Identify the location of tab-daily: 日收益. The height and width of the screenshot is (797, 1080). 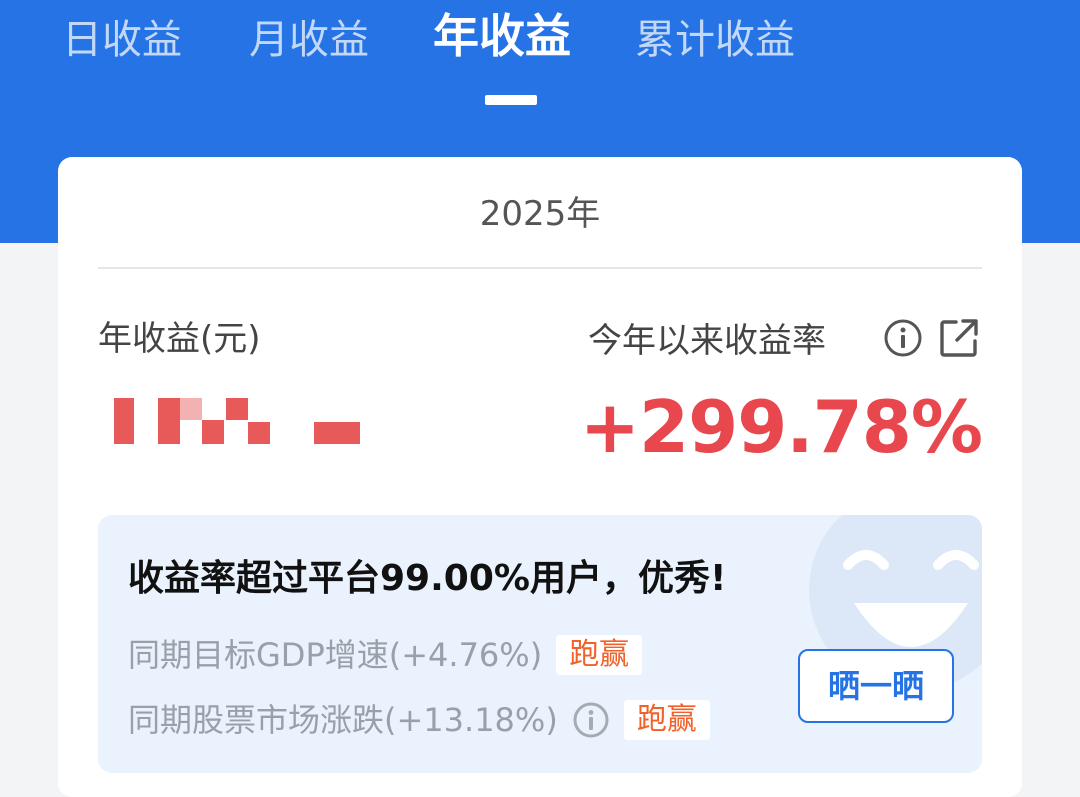
(122, 40).